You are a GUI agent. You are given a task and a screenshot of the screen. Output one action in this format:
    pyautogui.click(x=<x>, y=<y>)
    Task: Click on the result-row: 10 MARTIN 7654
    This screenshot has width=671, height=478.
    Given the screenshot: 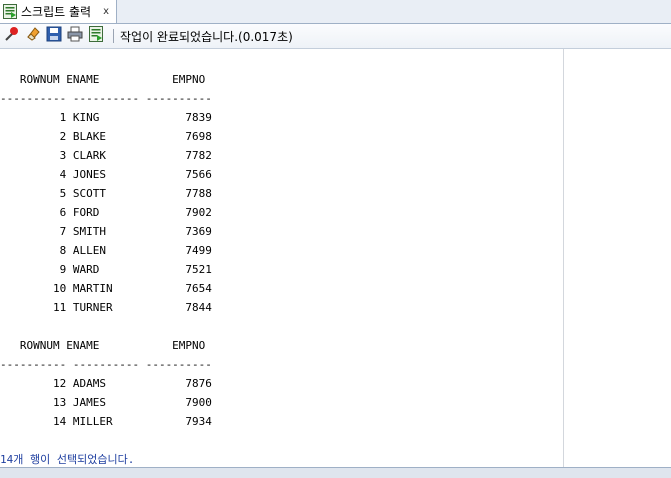 What is the action you would take?
    pyautogui.click(x=106, y=288)
    